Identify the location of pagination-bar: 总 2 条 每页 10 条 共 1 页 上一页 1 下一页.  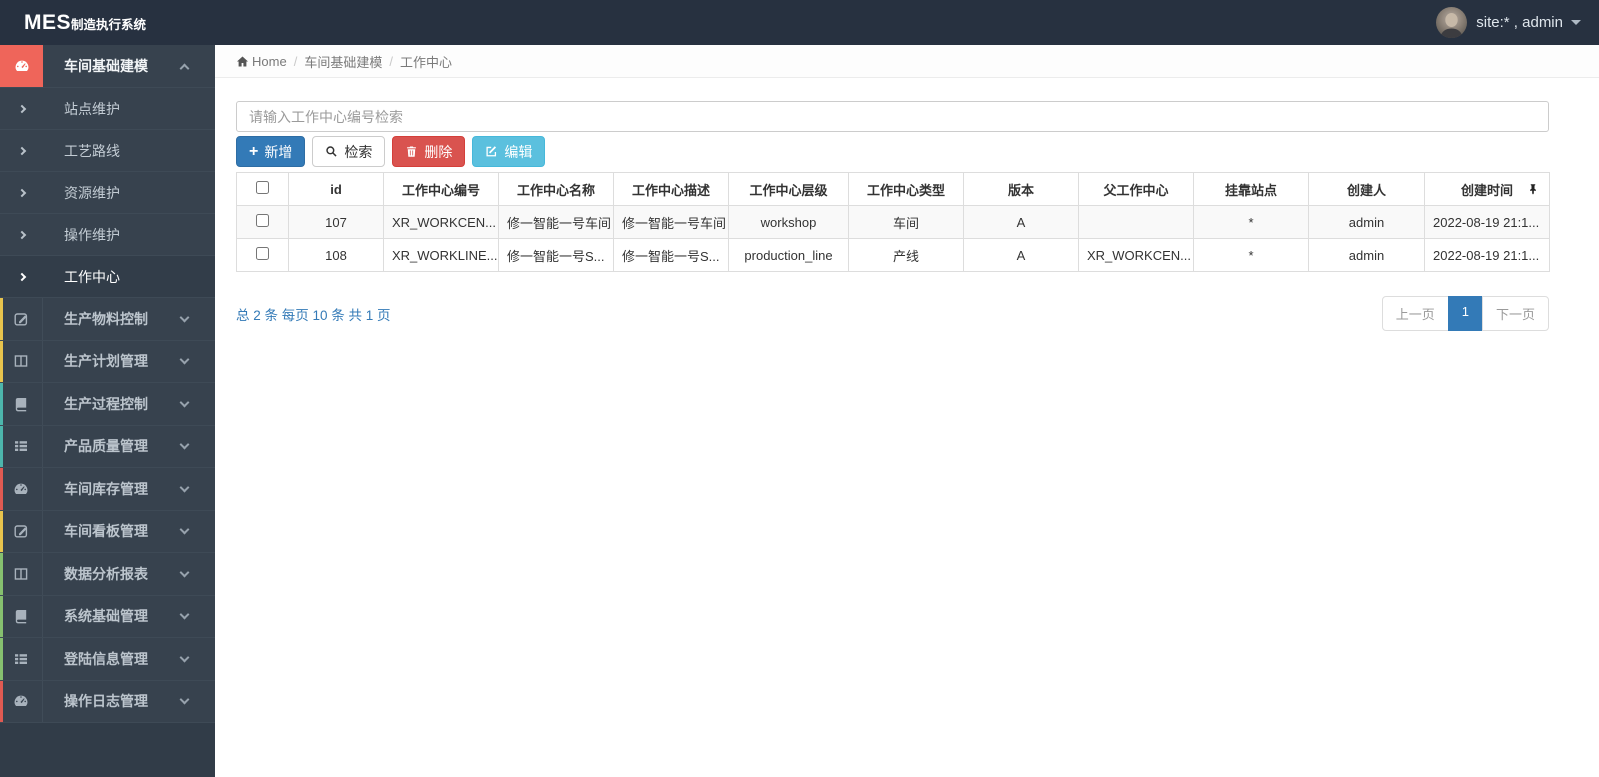
(892, 313).